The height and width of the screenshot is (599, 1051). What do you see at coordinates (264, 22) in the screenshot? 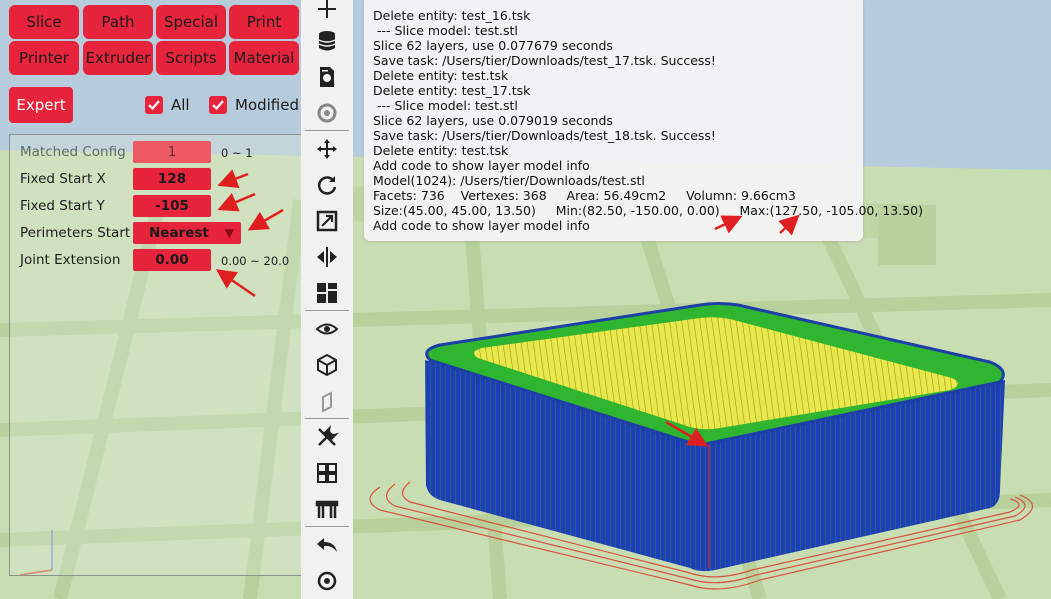
I see `tab-print: Print` at bounding box center [264, 22].